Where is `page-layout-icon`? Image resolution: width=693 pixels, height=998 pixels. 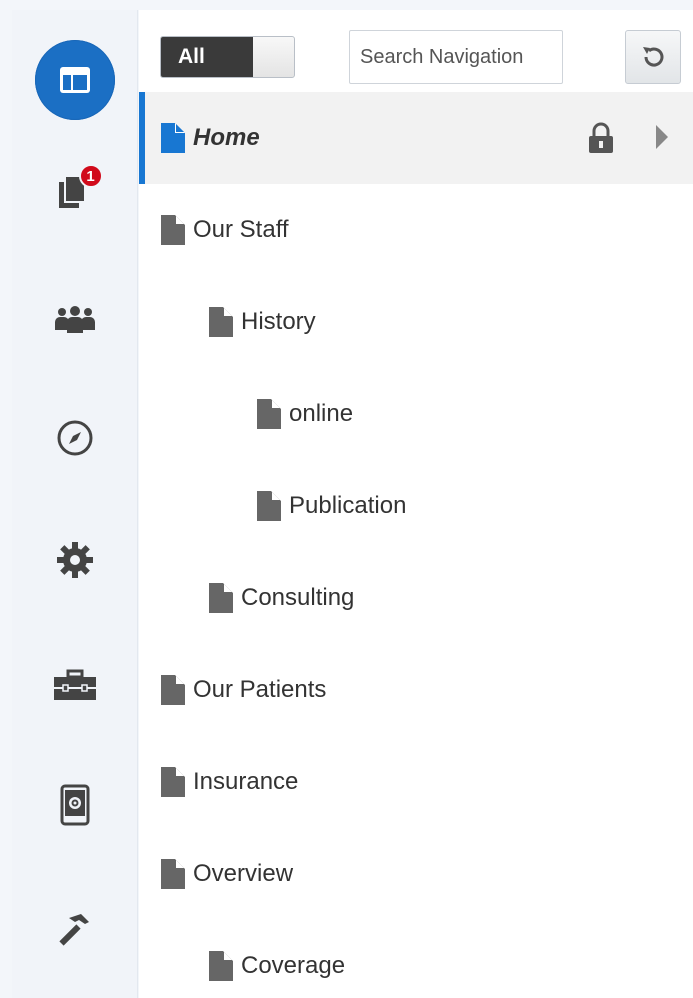
page-layout-icon is located at coordinates (74, 80).